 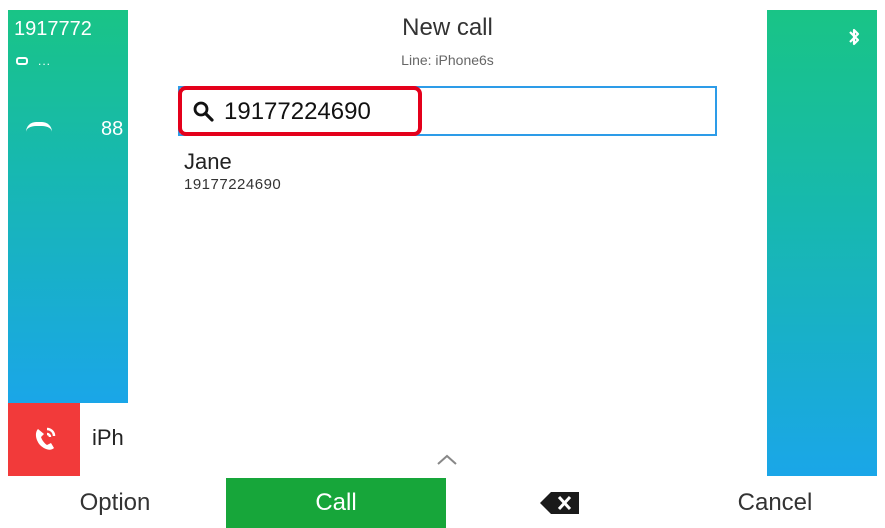 I want to click on bluetooth-icon, so click(x=854, y=37).